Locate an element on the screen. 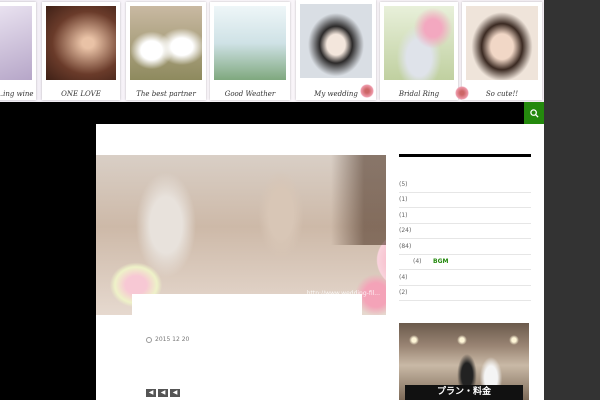 Image resolution: width=600 pixels, height=400 pixels. header-photo-6: Bridal Ring is located at coordinates (419, 51).